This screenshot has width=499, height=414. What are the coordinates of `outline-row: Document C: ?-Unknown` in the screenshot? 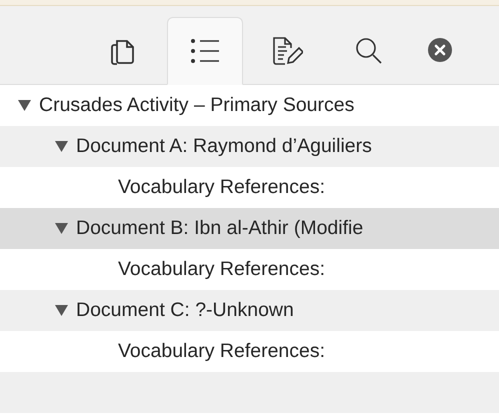 It's located at (249, 310).